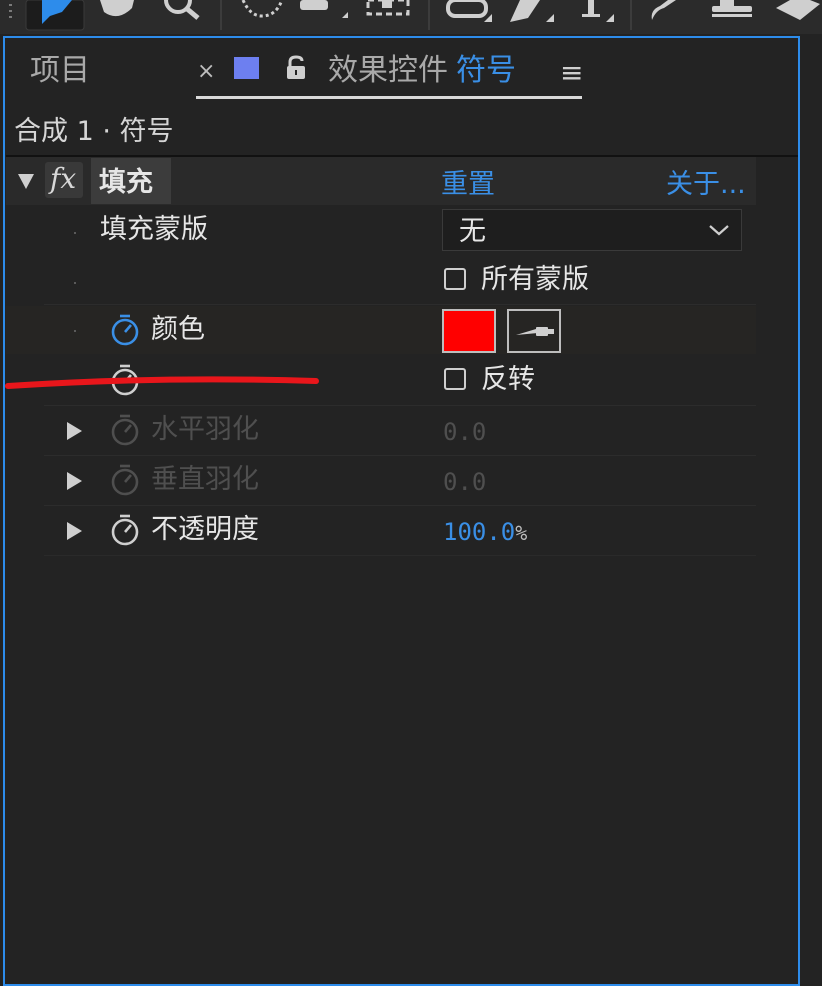  What do you see at coordinates (479, 532) in the screenshot?
I see `opacity-number: 100.0` at bounding box center [479, 532].